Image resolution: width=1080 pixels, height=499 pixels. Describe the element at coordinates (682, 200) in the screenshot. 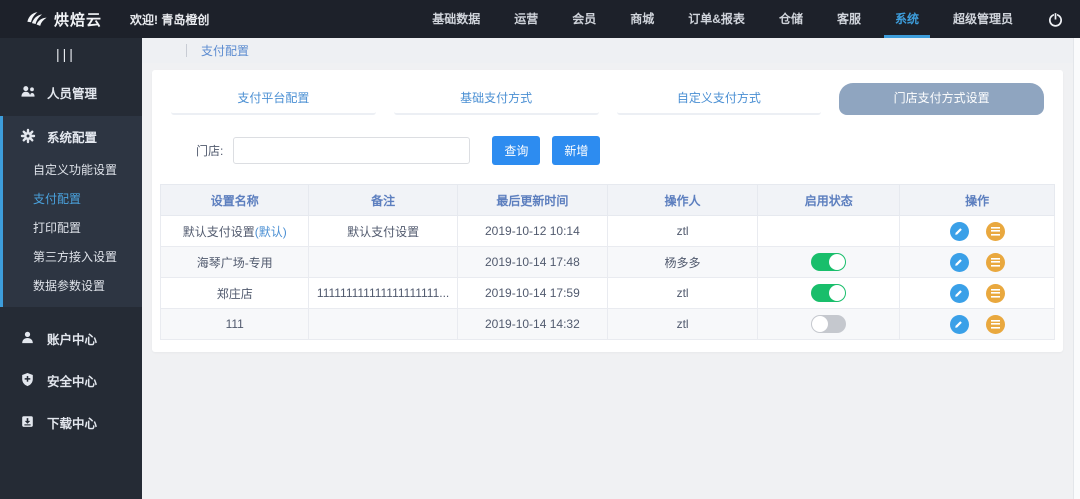

I see `col-header-operator: 操作人` at that location.